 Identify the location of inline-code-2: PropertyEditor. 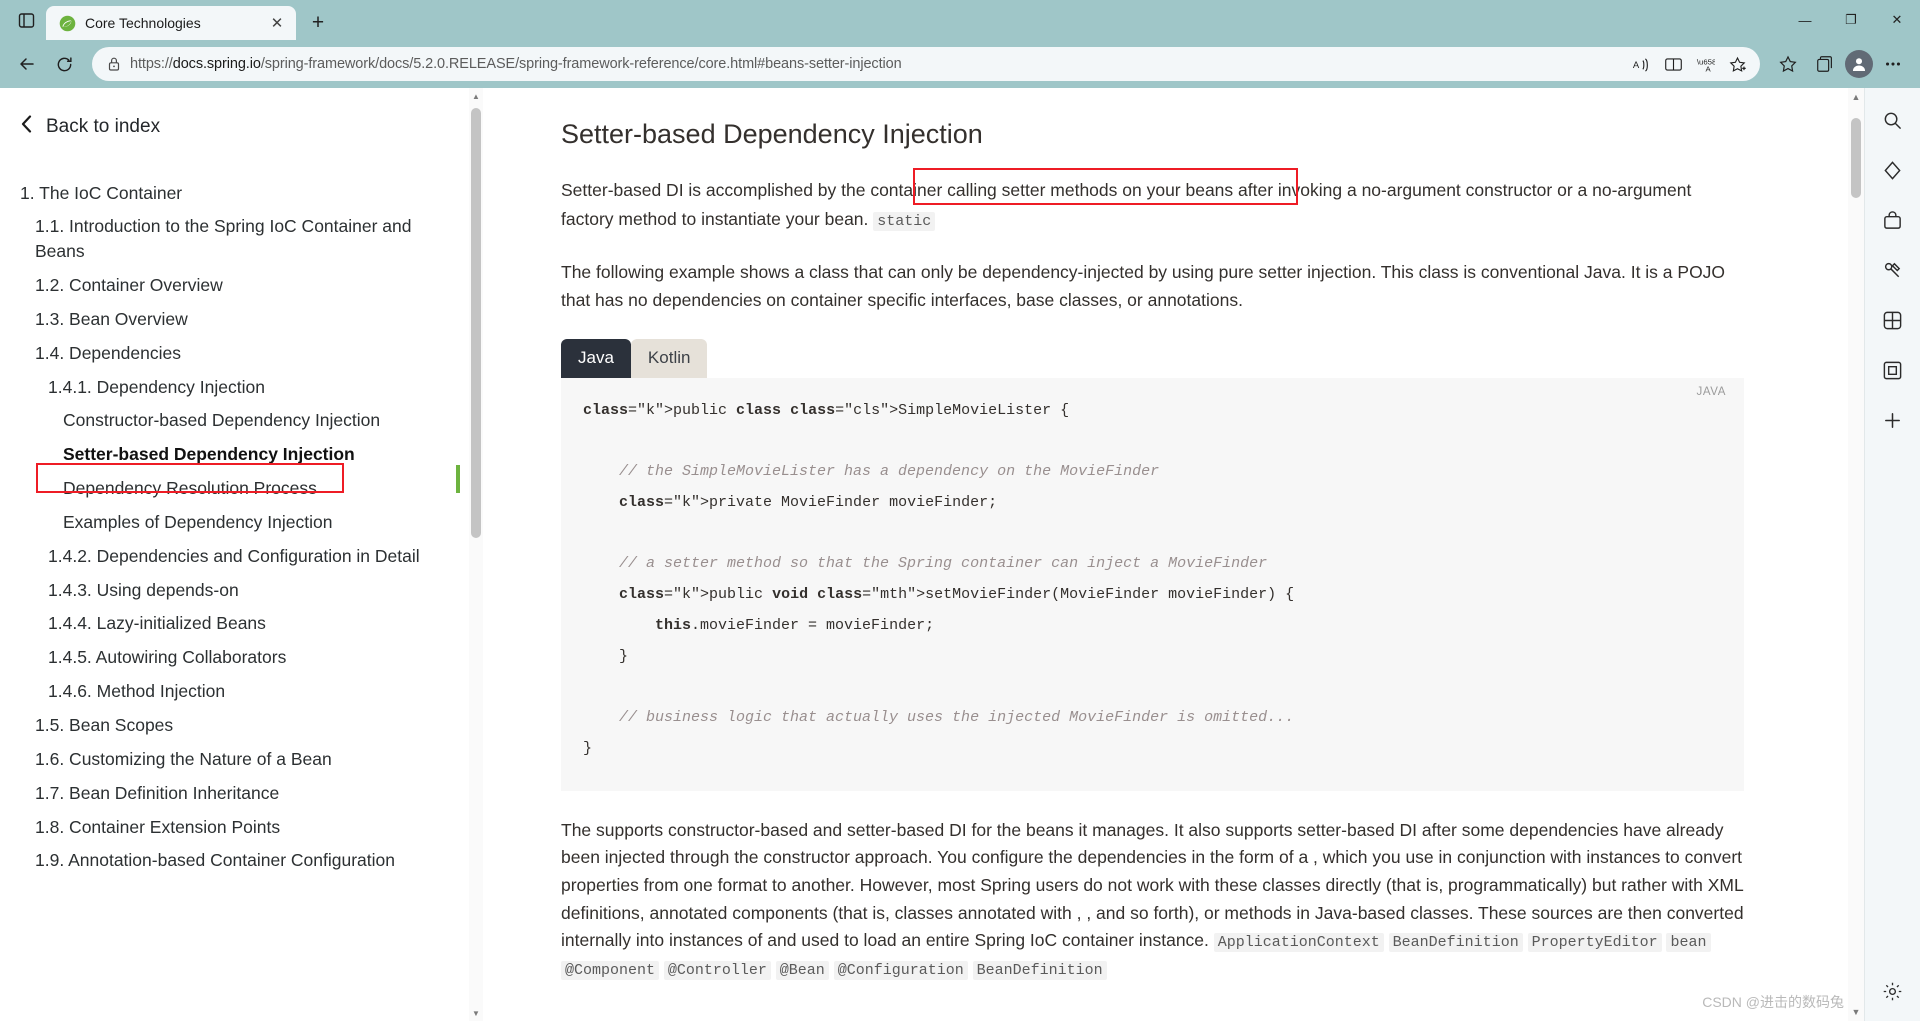
(1594, 943).